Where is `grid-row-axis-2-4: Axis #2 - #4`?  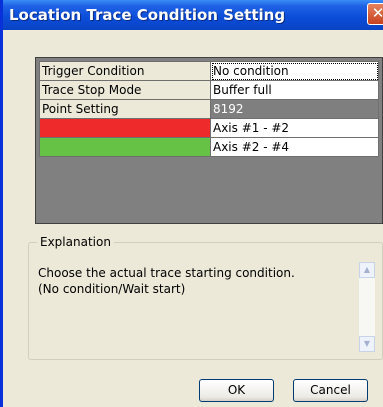 grid-row-axis-2-4: Axis #2 - #4 is located at coordinates (209, 147).